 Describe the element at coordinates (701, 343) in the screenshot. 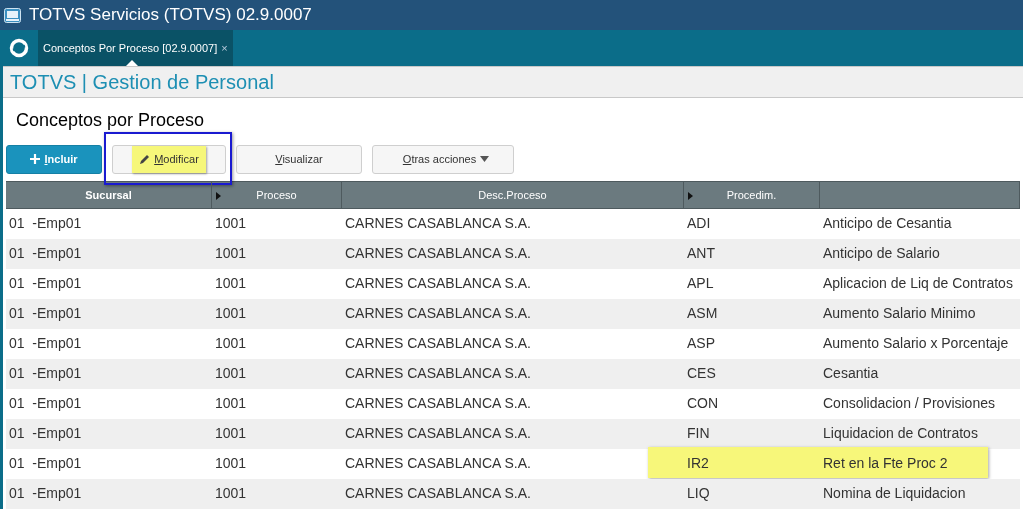

I see `table-cell: ASP` at that location.